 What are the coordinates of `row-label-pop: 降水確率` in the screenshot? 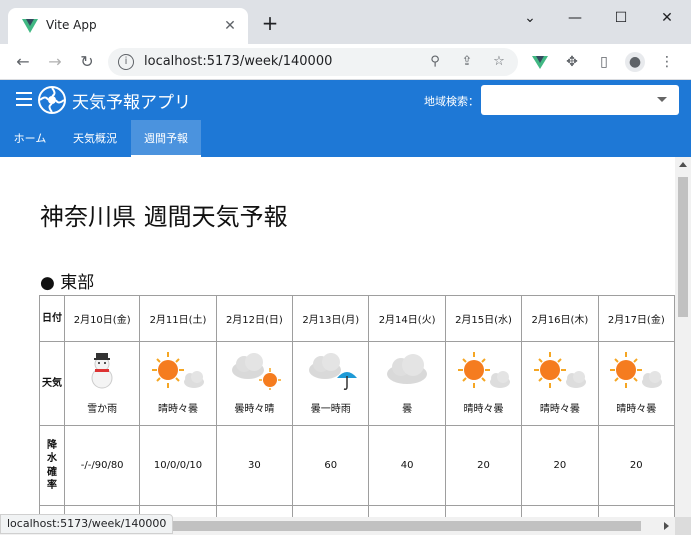 It's located at (52, 465).